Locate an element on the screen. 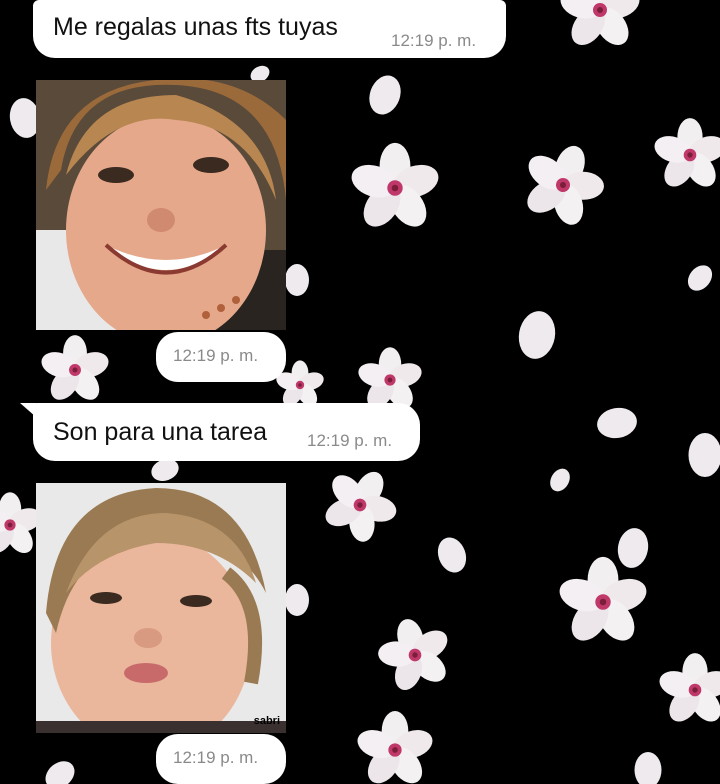 Image resolution: width=720 pixels, height=784 pixels. message-text: Me regalas unas fts tuyas is located at coordinates (195, 27).